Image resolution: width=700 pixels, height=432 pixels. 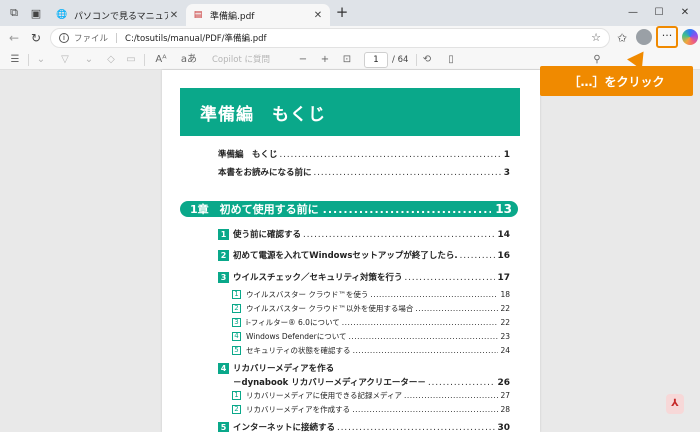 I want to click on toc-subsection: 3i-フィルター® 6.0について22, so click(x=371, y=322).